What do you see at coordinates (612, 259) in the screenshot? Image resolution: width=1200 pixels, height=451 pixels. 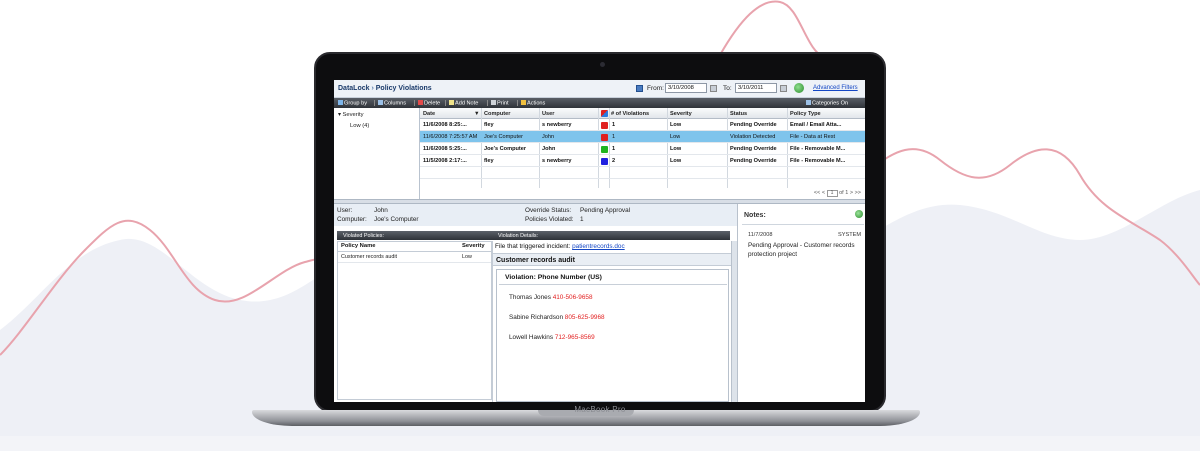 I see `section-title: Customer records audit` at bounding box center [612, 259].